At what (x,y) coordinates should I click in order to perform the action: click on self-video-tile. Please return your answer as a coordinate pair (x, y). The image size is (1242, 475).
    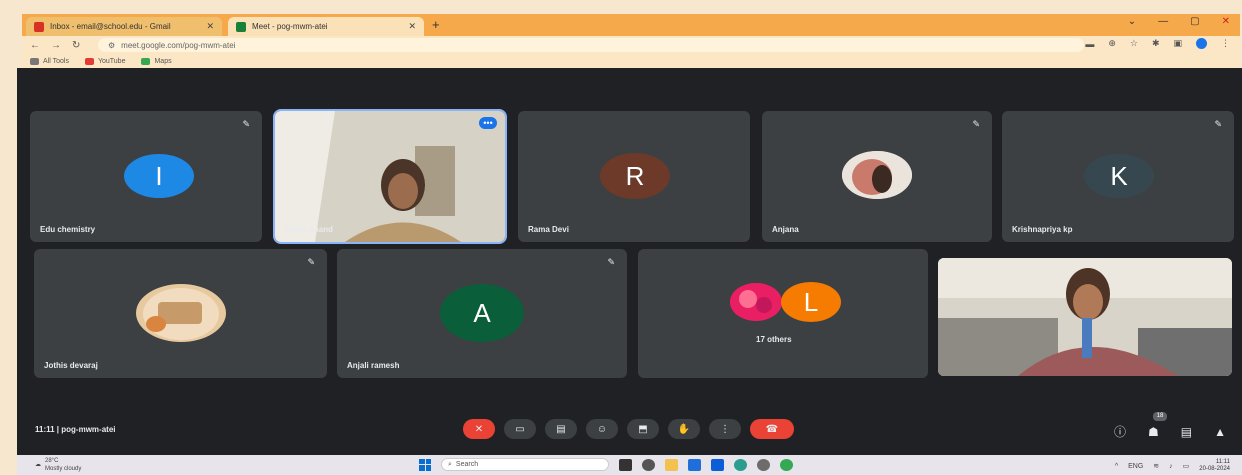
    Looking at the image, I should click on (1085, 317).